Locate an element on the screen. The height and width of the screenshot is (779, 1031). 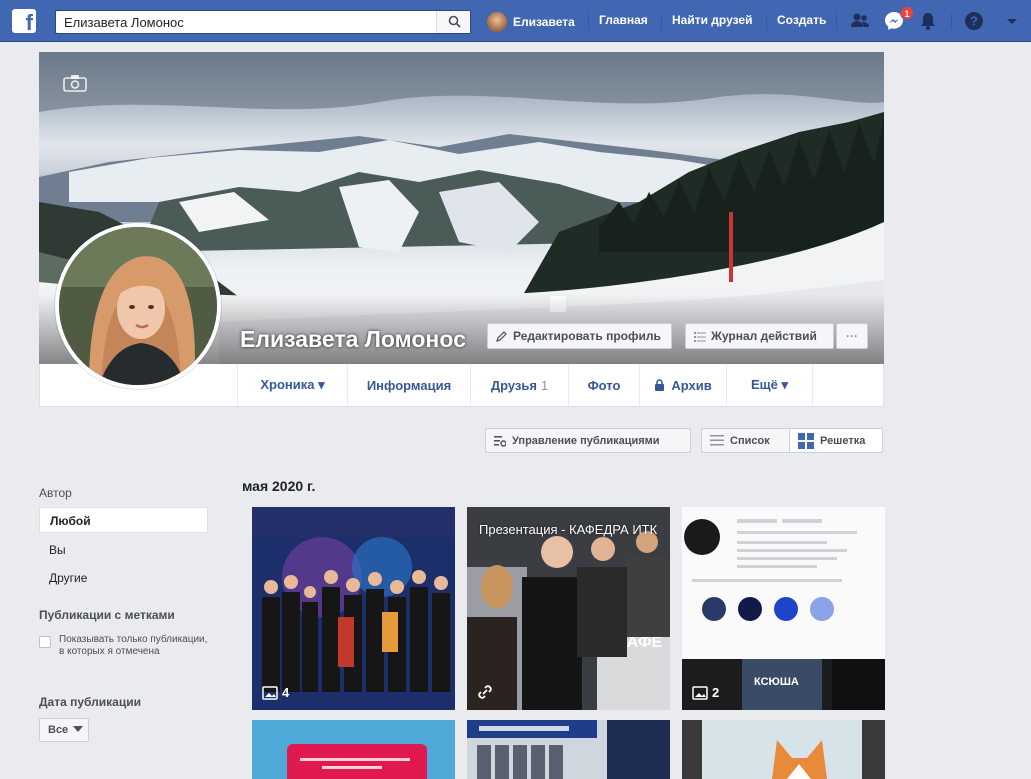
tab-friends: Друзья 1 is located at coordinates (519, 385).